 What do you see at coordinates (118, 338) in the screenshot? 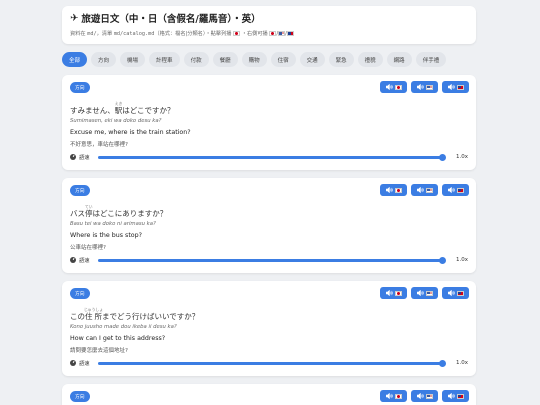
I see `english-text: How can I get to this address?` at bounding box center [118, 338].